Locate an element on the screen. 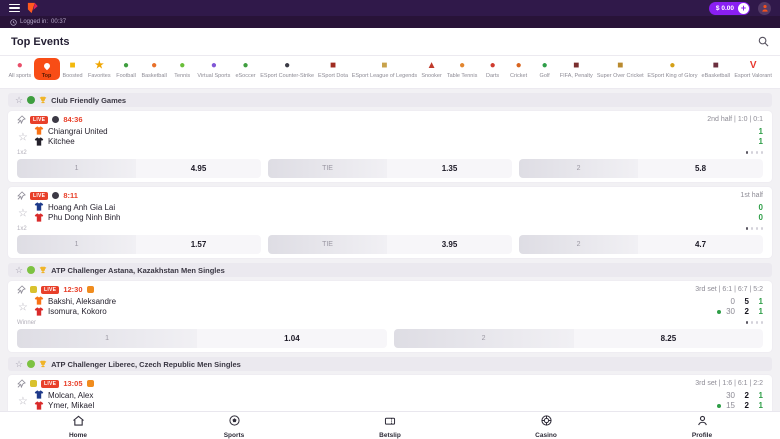 This screenshot has height=439, width=780. events-header: Top Events is located at coordinates (390, 42).